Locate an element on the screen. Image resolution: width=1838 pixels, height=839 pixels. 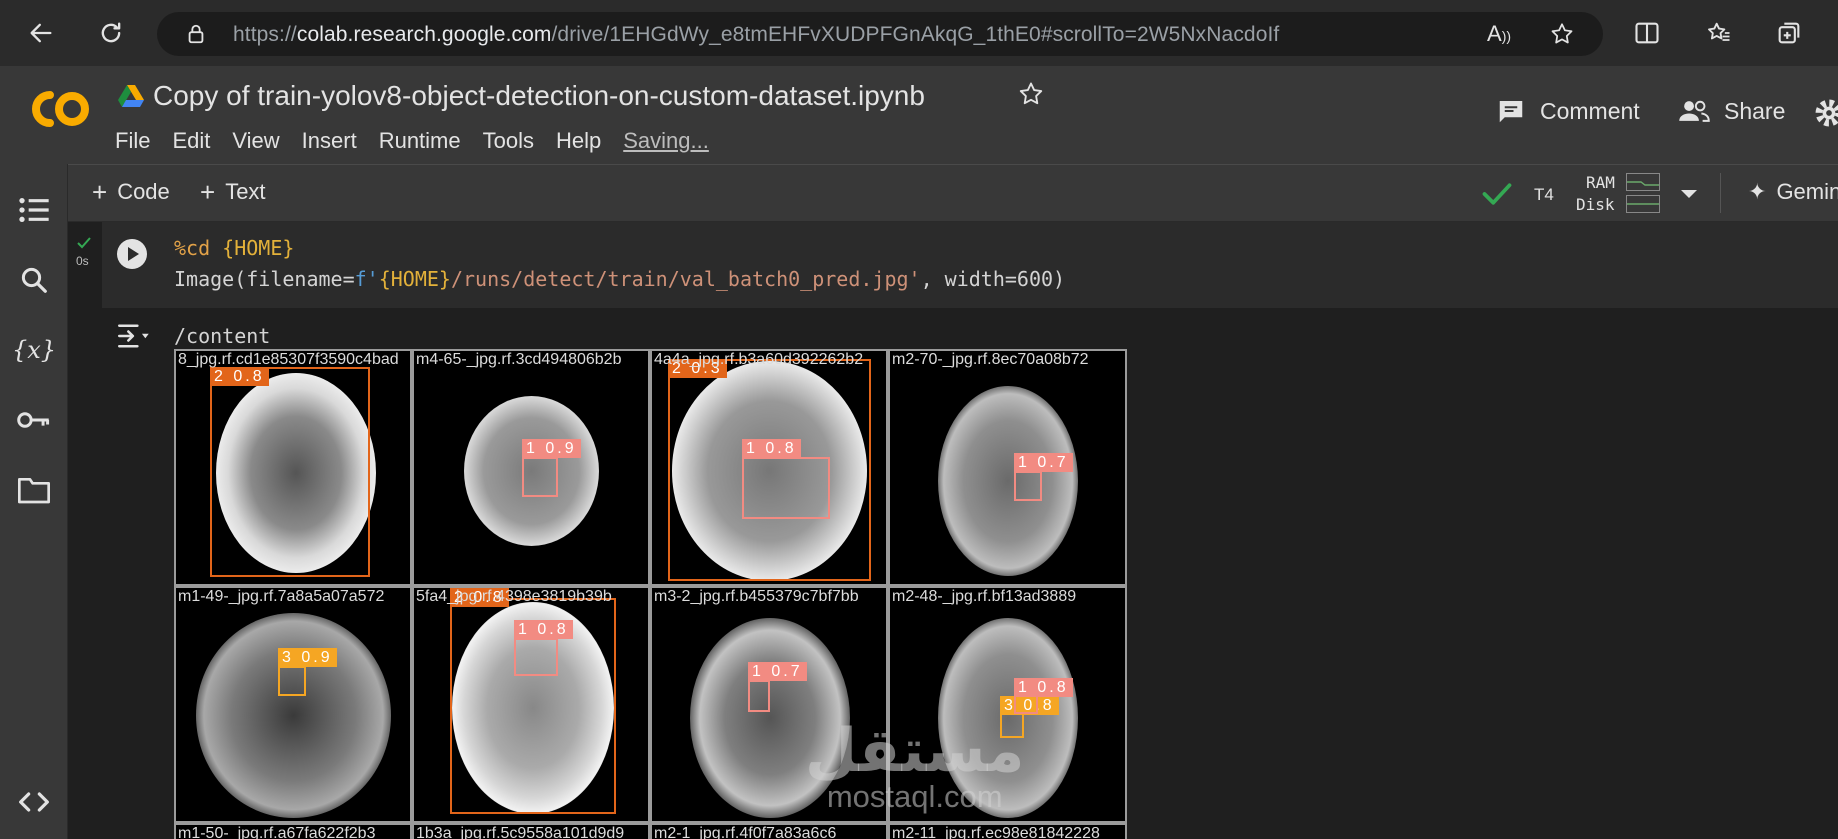
collections-icon is located at coordinates (1789, 33).